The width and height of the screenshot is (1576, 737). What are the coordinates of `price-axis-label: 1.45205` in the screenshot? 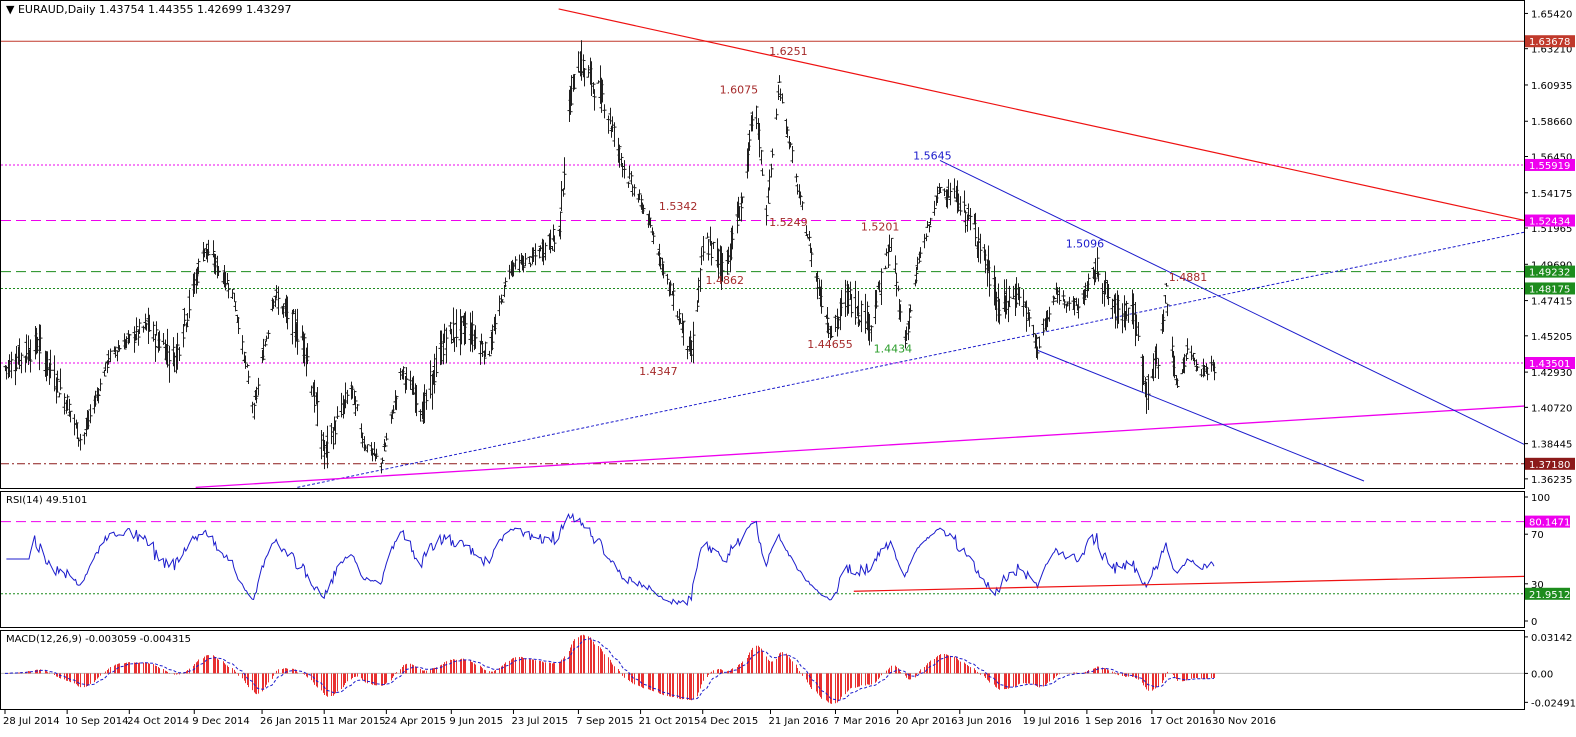 It's located at (1551, 337).